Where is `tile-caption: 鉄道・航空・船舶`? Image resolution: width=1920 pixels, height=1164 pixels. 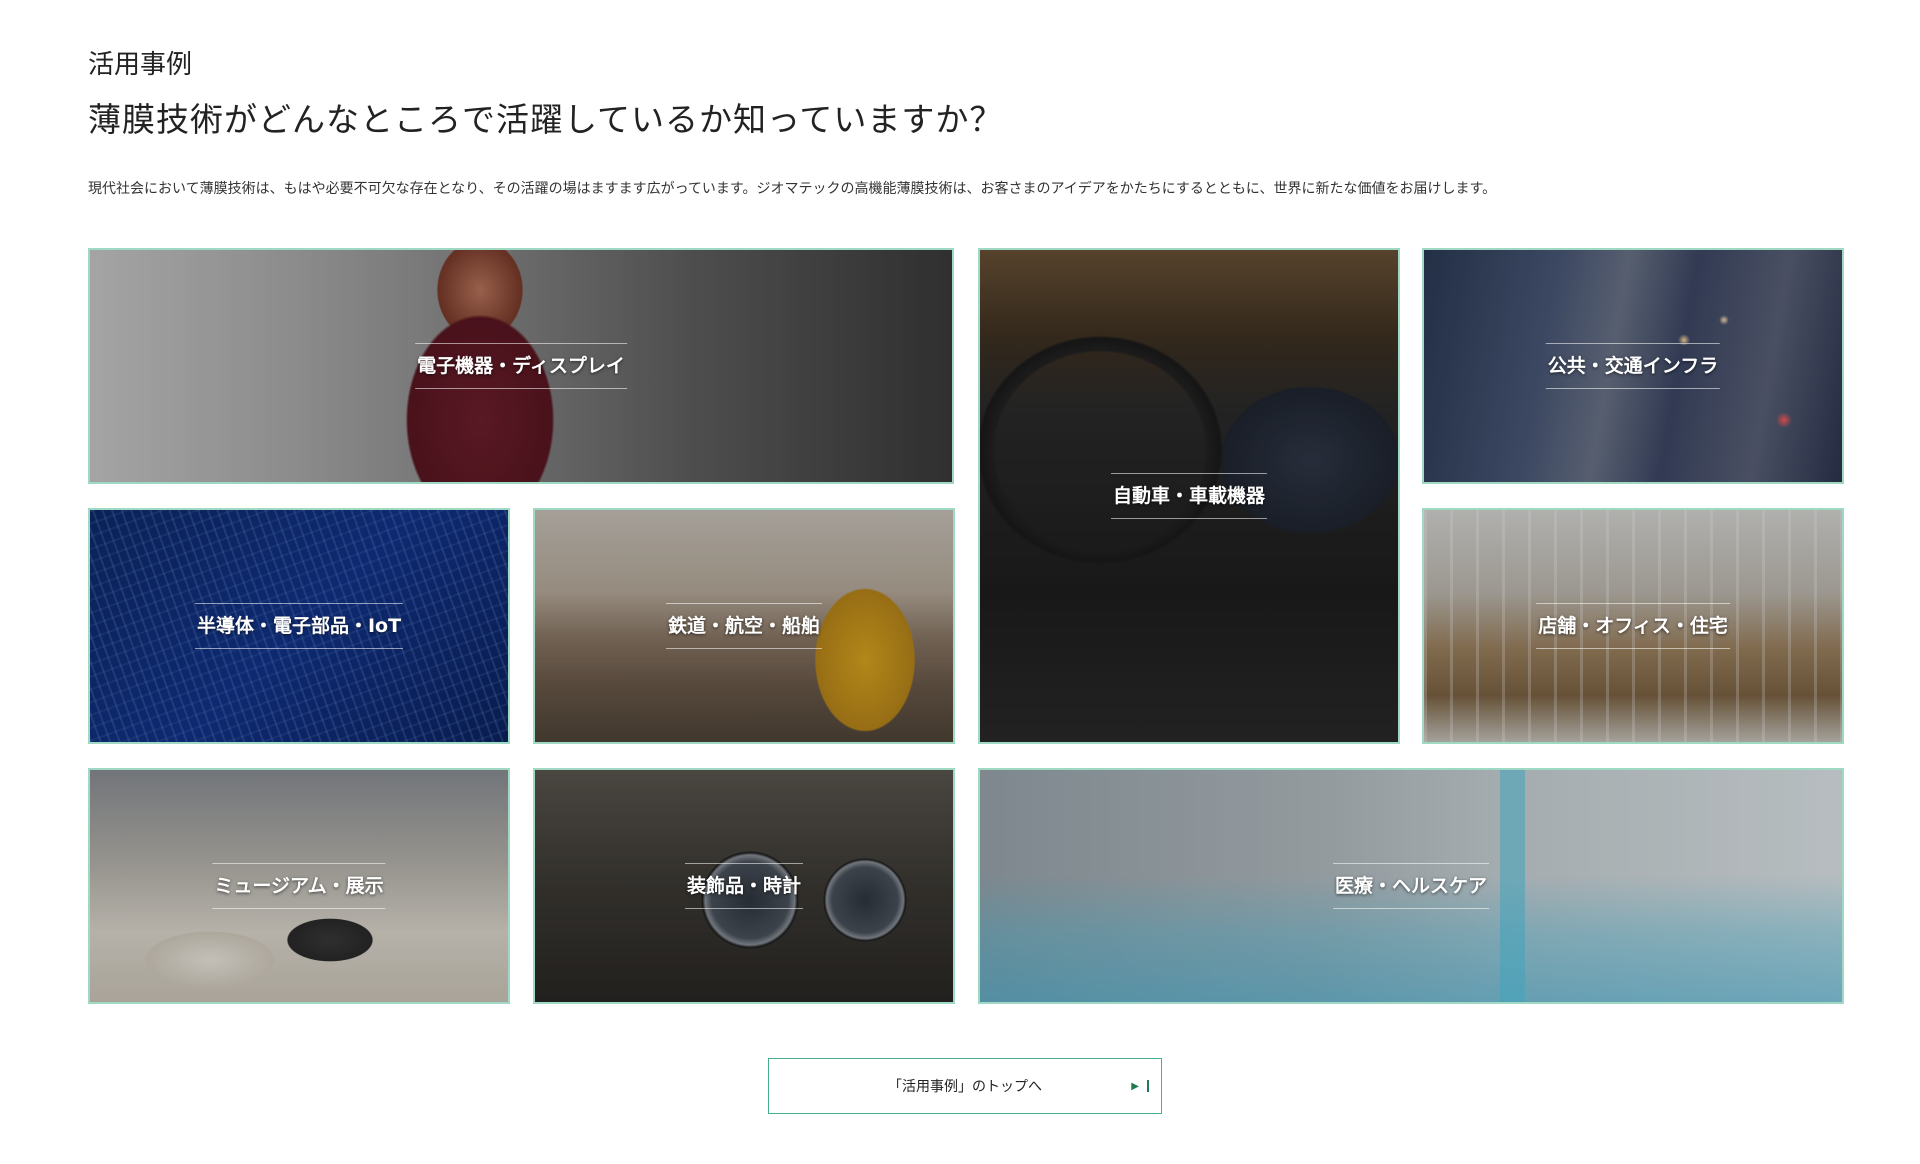
tile-caption: 鉄道・航空・船舶 is located at coordinates (744, 626).